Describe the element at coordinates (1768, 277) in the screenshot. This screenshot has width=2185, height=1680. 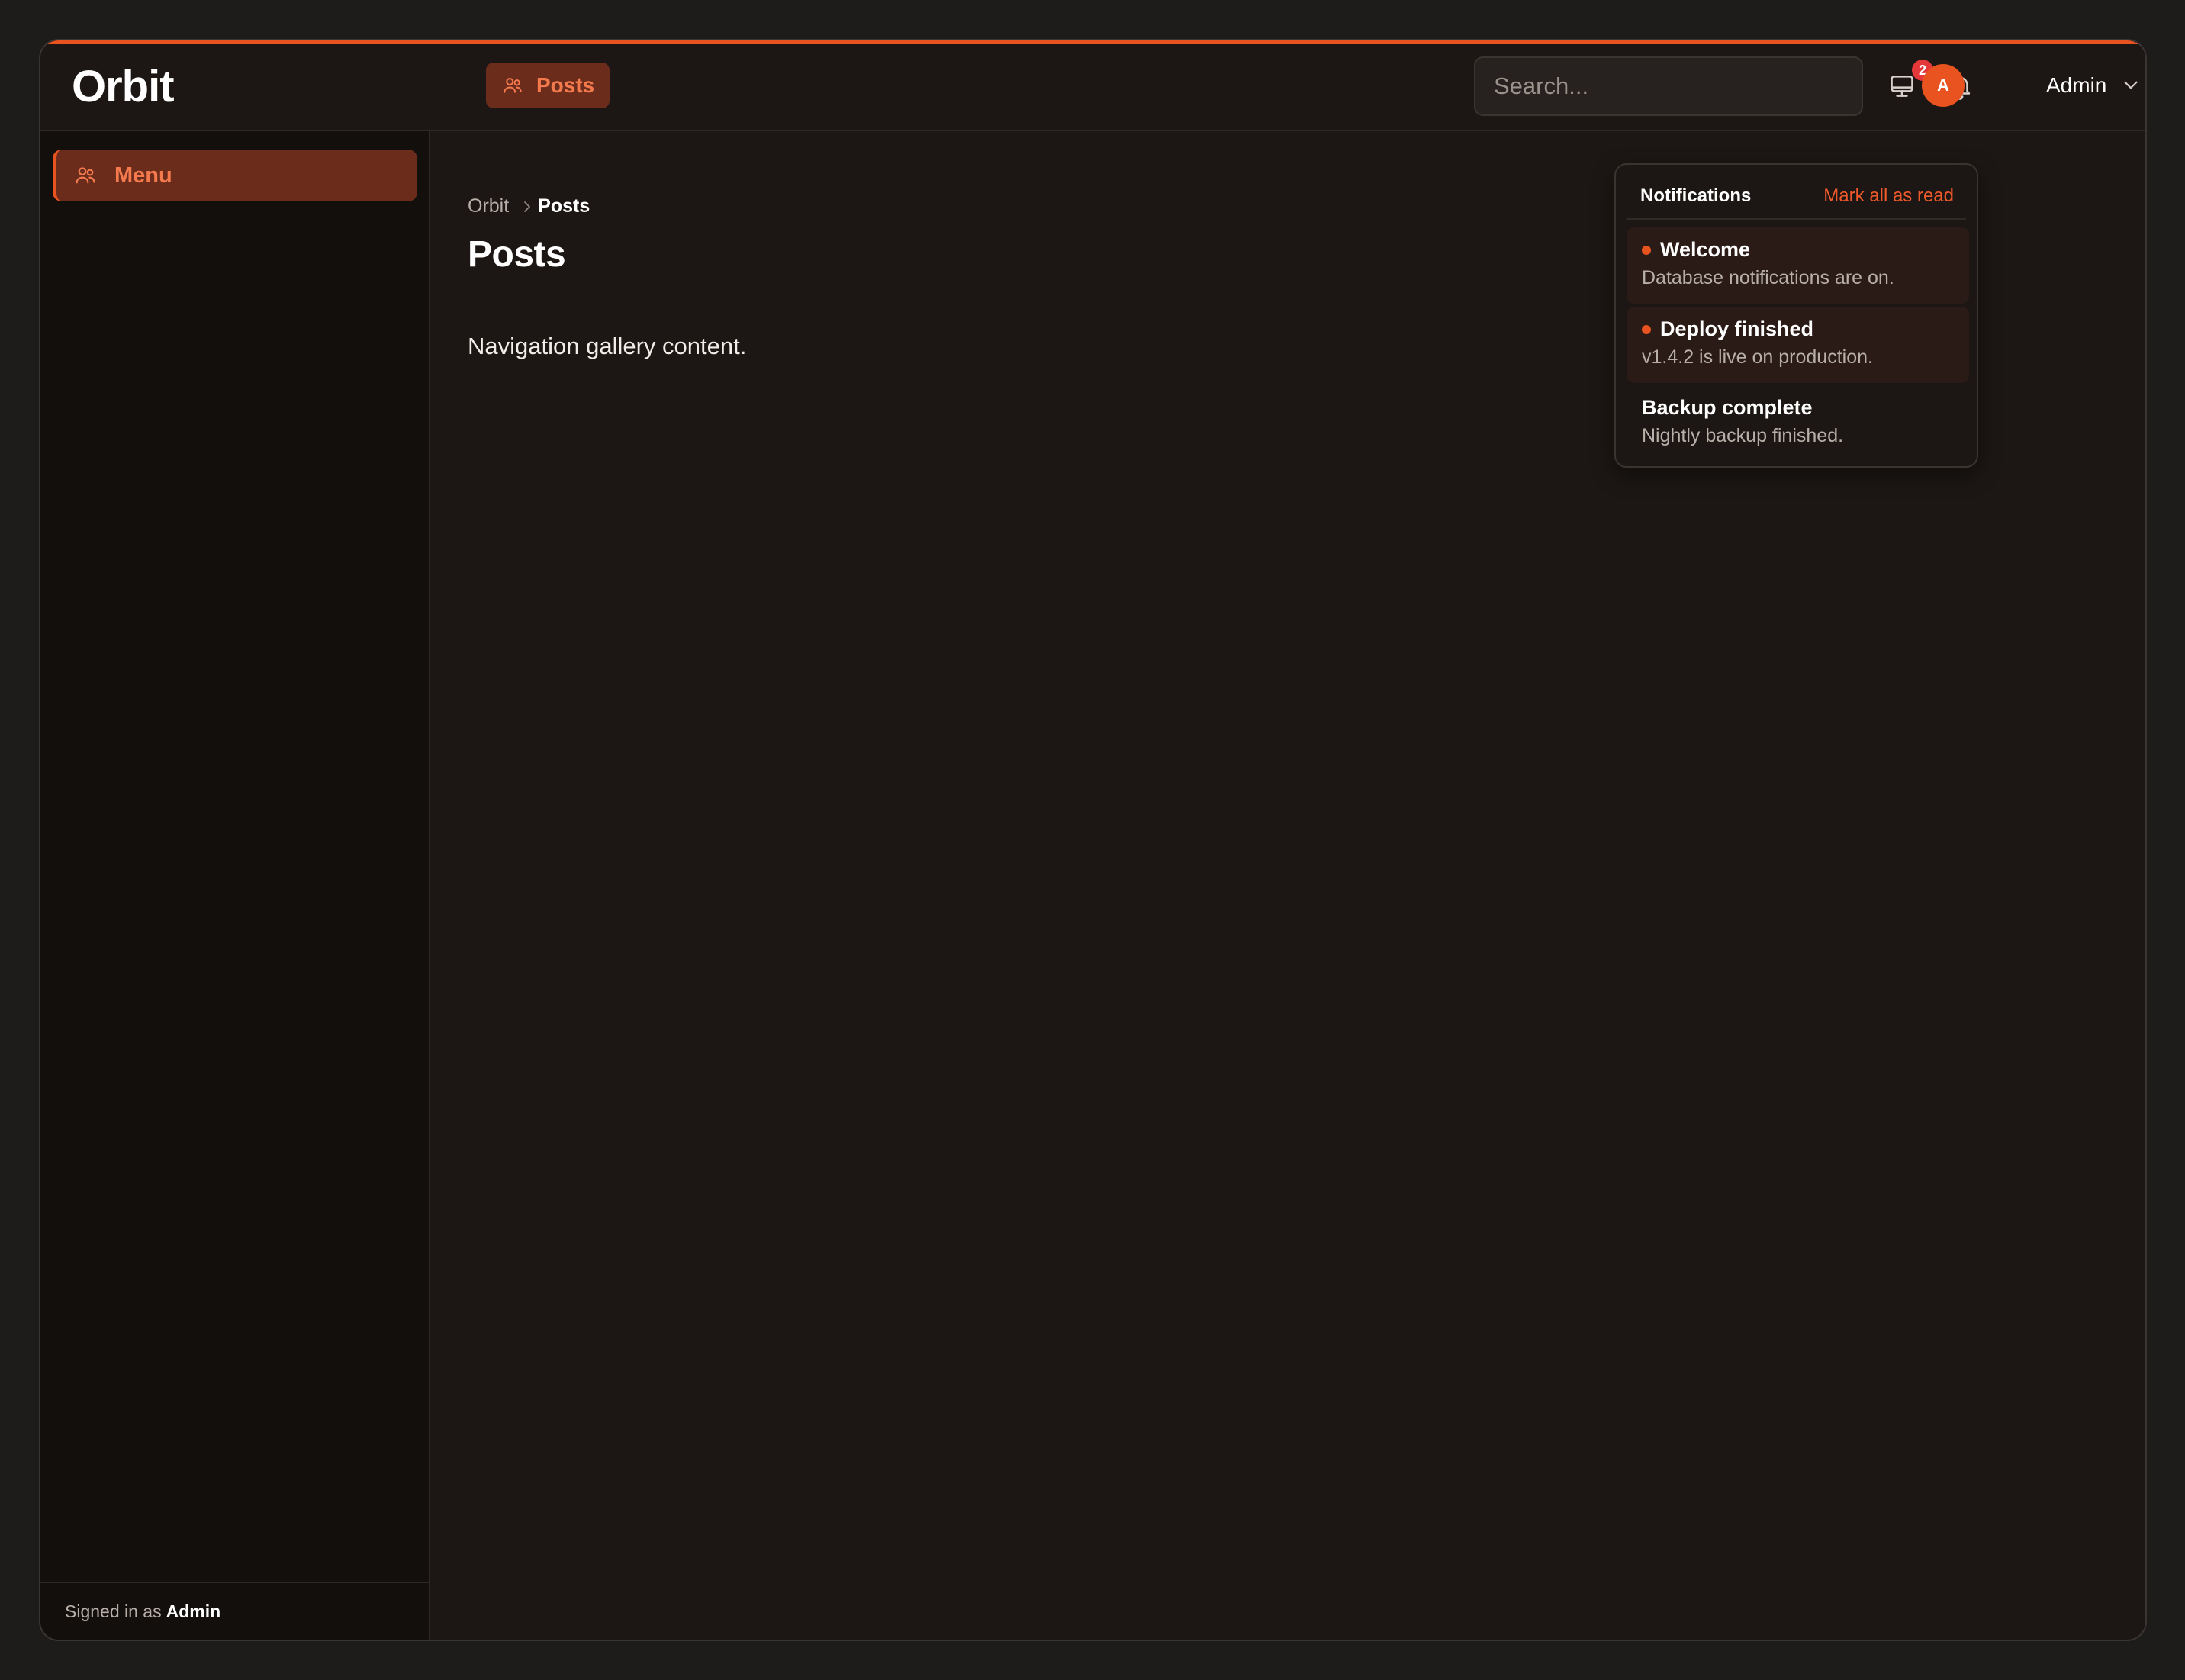
I see `notification-body: Database notifications are on.` at that location.